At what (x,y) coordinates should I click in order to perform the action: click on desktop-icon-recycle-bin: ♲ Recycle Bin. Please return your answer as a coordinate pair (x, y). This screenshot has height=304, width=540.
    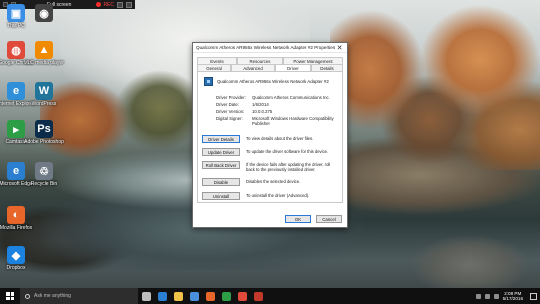
    Looking at the image, I should click on (44, 174).